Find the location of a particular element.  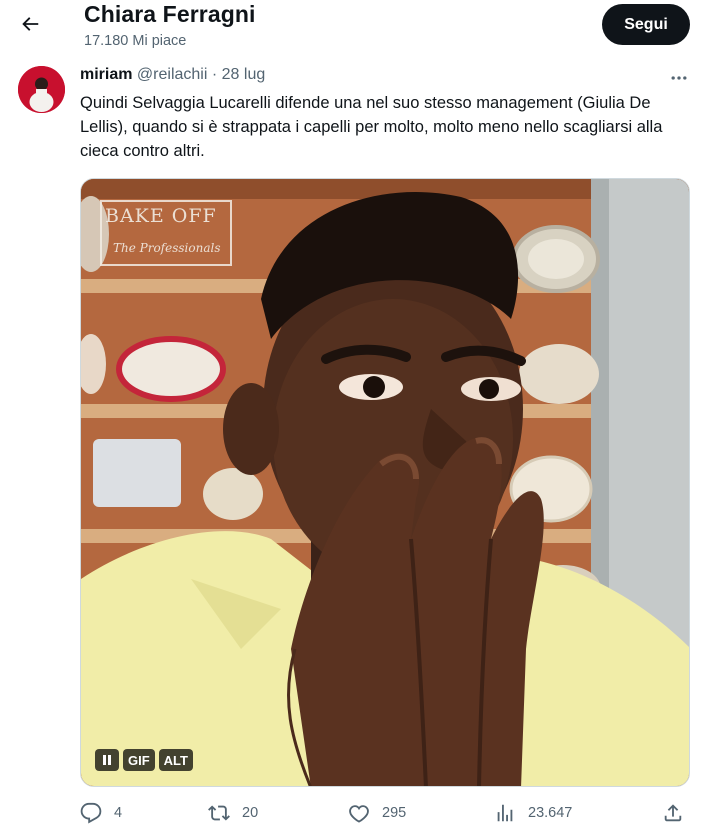

avatar is located at coordinates (41, 89).